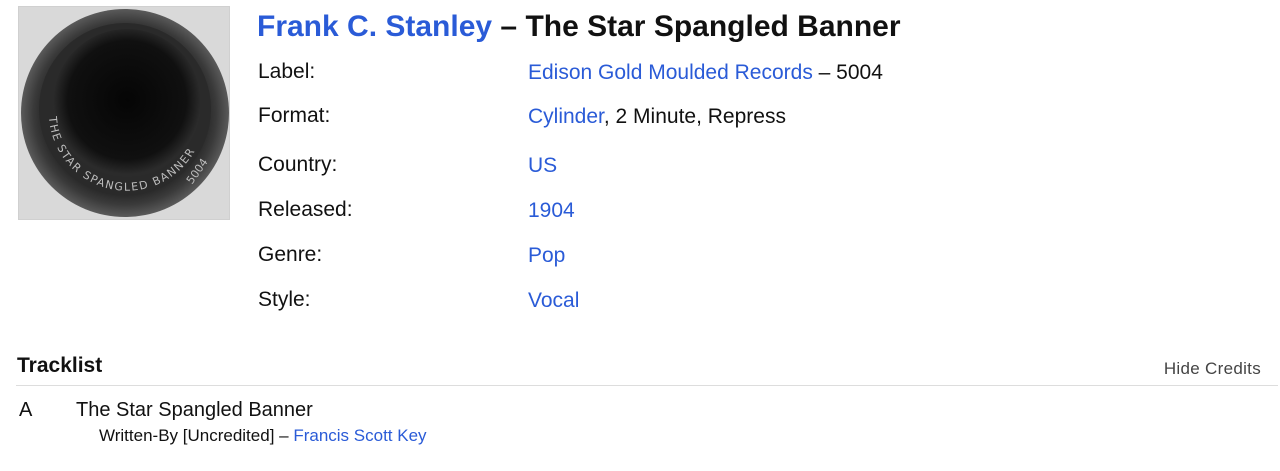 The image size is (1280, 471). I want to click on credit-role: Written-By [Uncredited] –, so click(196, 435).